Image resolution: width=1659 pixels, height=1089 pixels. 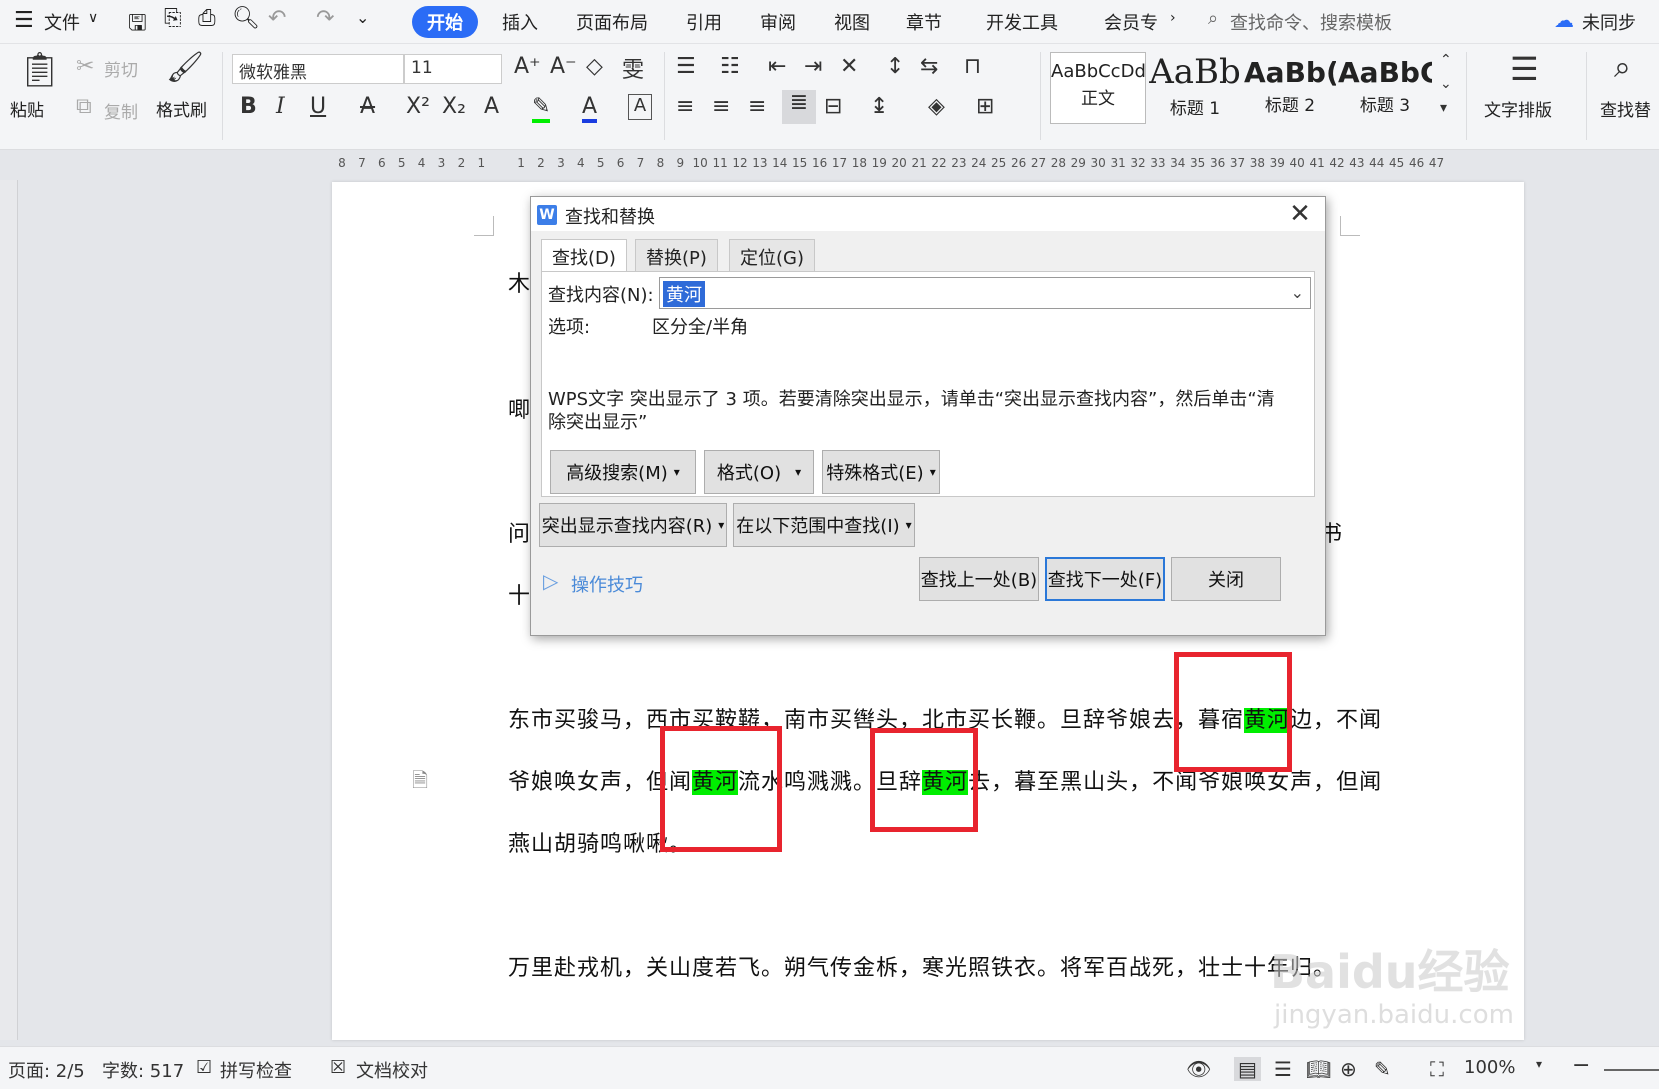 I want to click on grow-font-icon: A⁺, so click(x=527, y=66).